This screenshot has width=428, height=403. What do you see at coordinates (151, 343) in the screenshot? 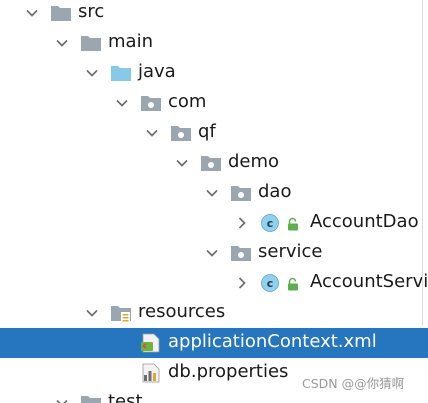
I see `spring-xml-file-icon` at bounding box center [151, 343].